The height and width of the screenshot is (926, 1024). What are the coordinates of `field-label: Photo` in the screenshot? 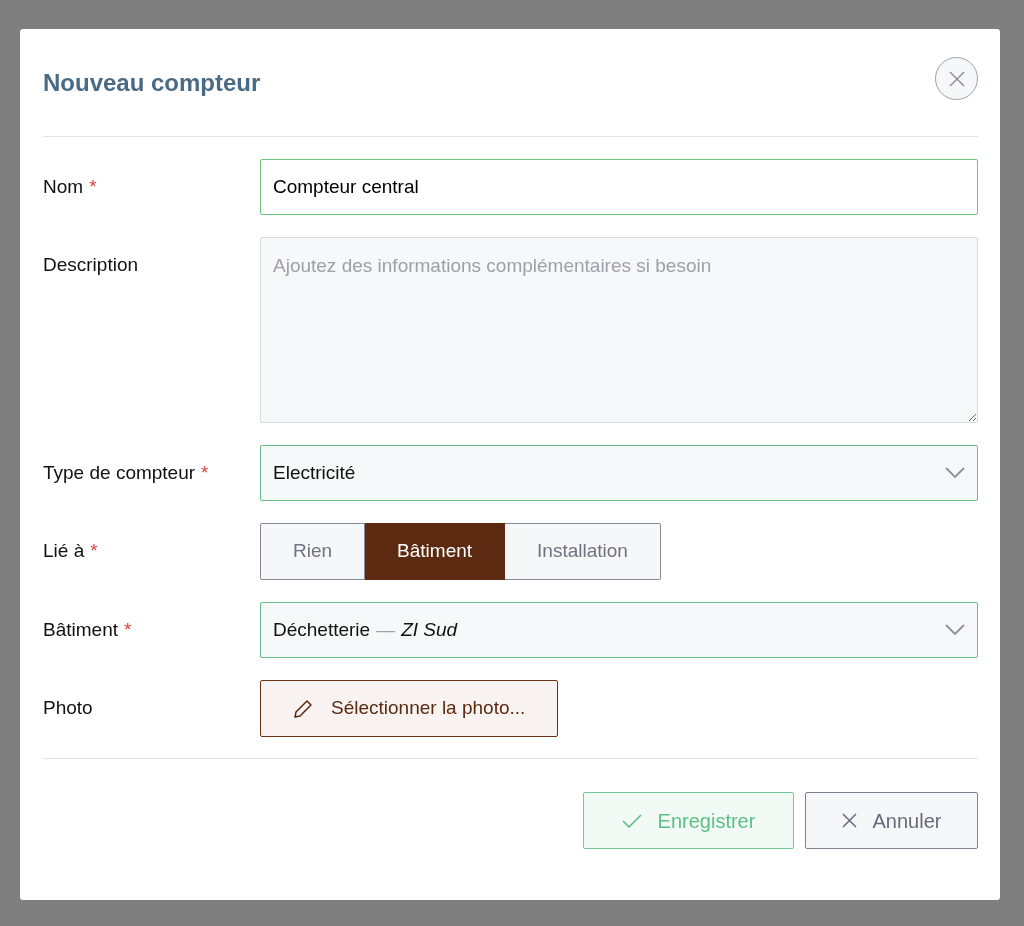 It's located at (68, 707).